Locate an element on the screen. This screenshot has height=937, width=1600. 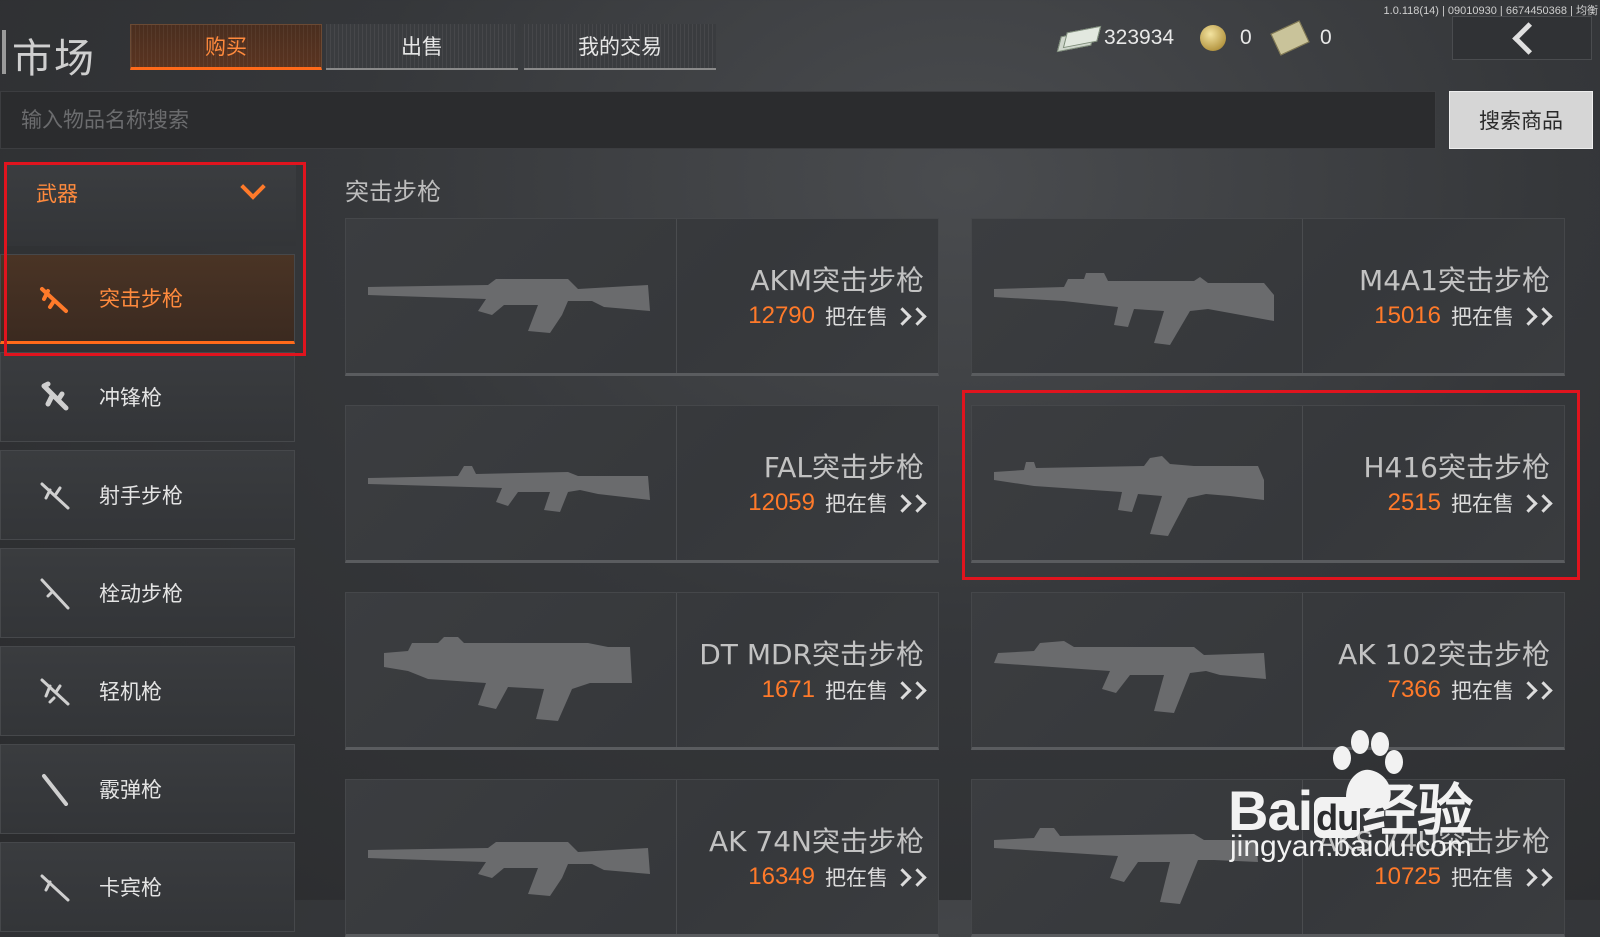
lmg-icon is located at coordinates (55, 691).